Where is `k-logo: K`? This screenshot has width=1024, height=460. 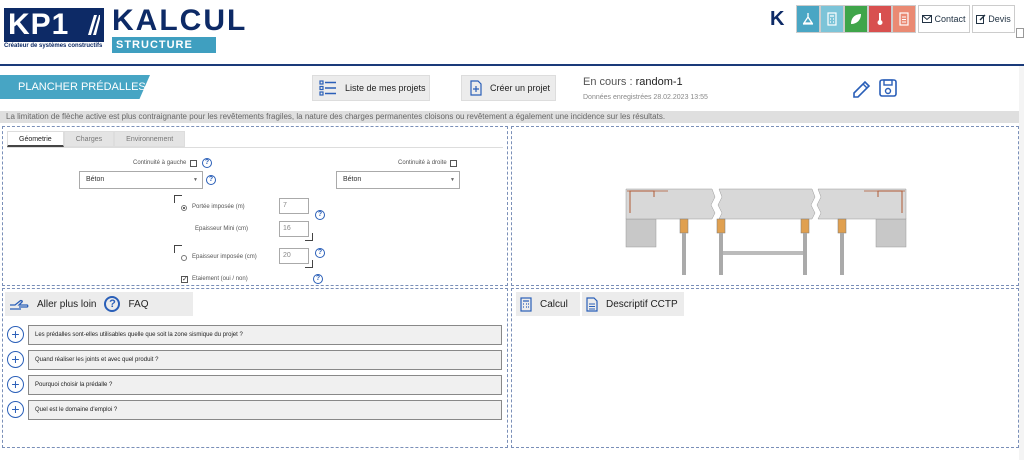 k-logo: K is located at coordinates (777, 19).